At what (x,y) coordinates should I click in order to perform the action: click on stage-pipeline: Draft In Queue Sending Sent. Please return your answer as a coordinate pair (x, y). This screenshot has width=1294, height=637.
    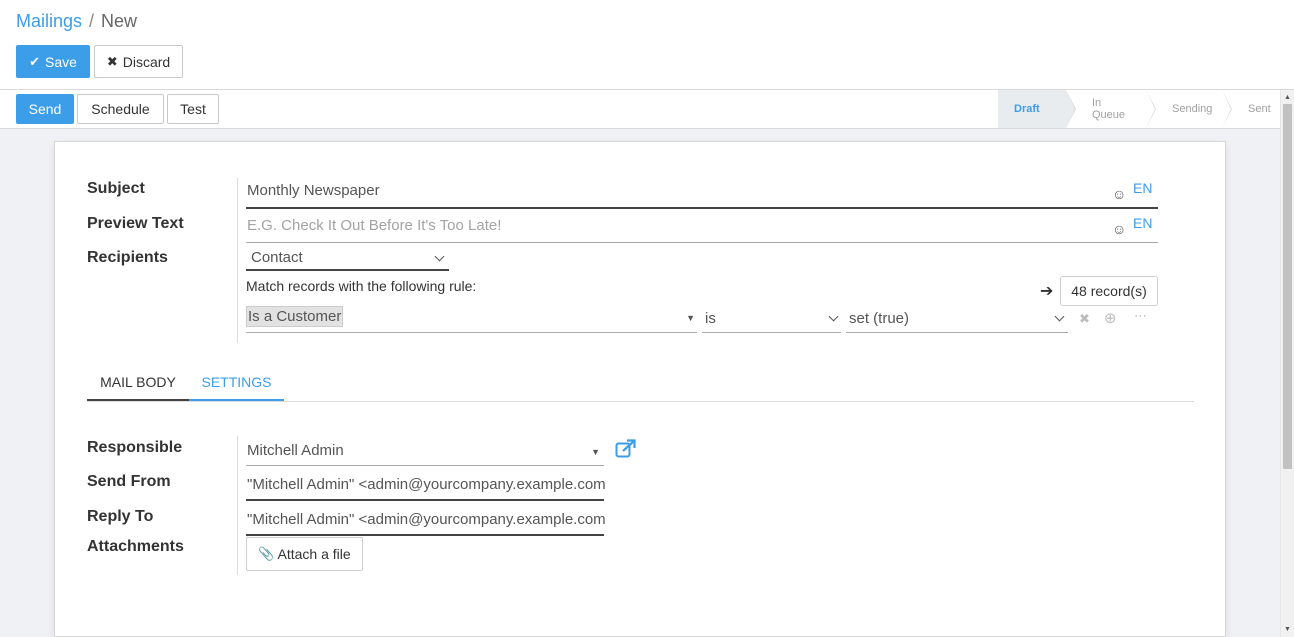
    Looking at the image, I should click on (1139, 109).